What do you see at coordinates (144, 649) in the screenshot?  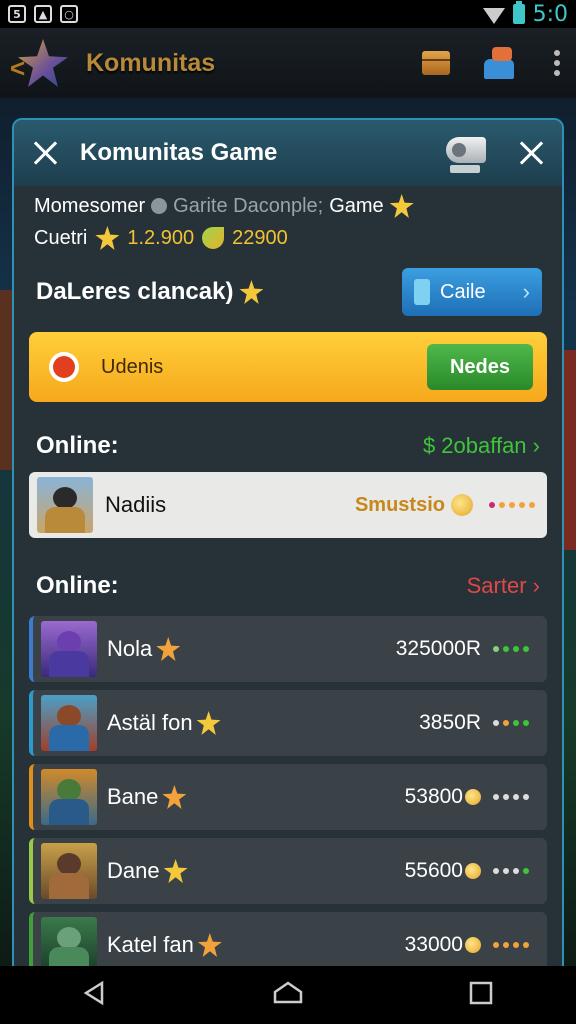 I see `player-name: Nola` at bounding box center [144, 649].